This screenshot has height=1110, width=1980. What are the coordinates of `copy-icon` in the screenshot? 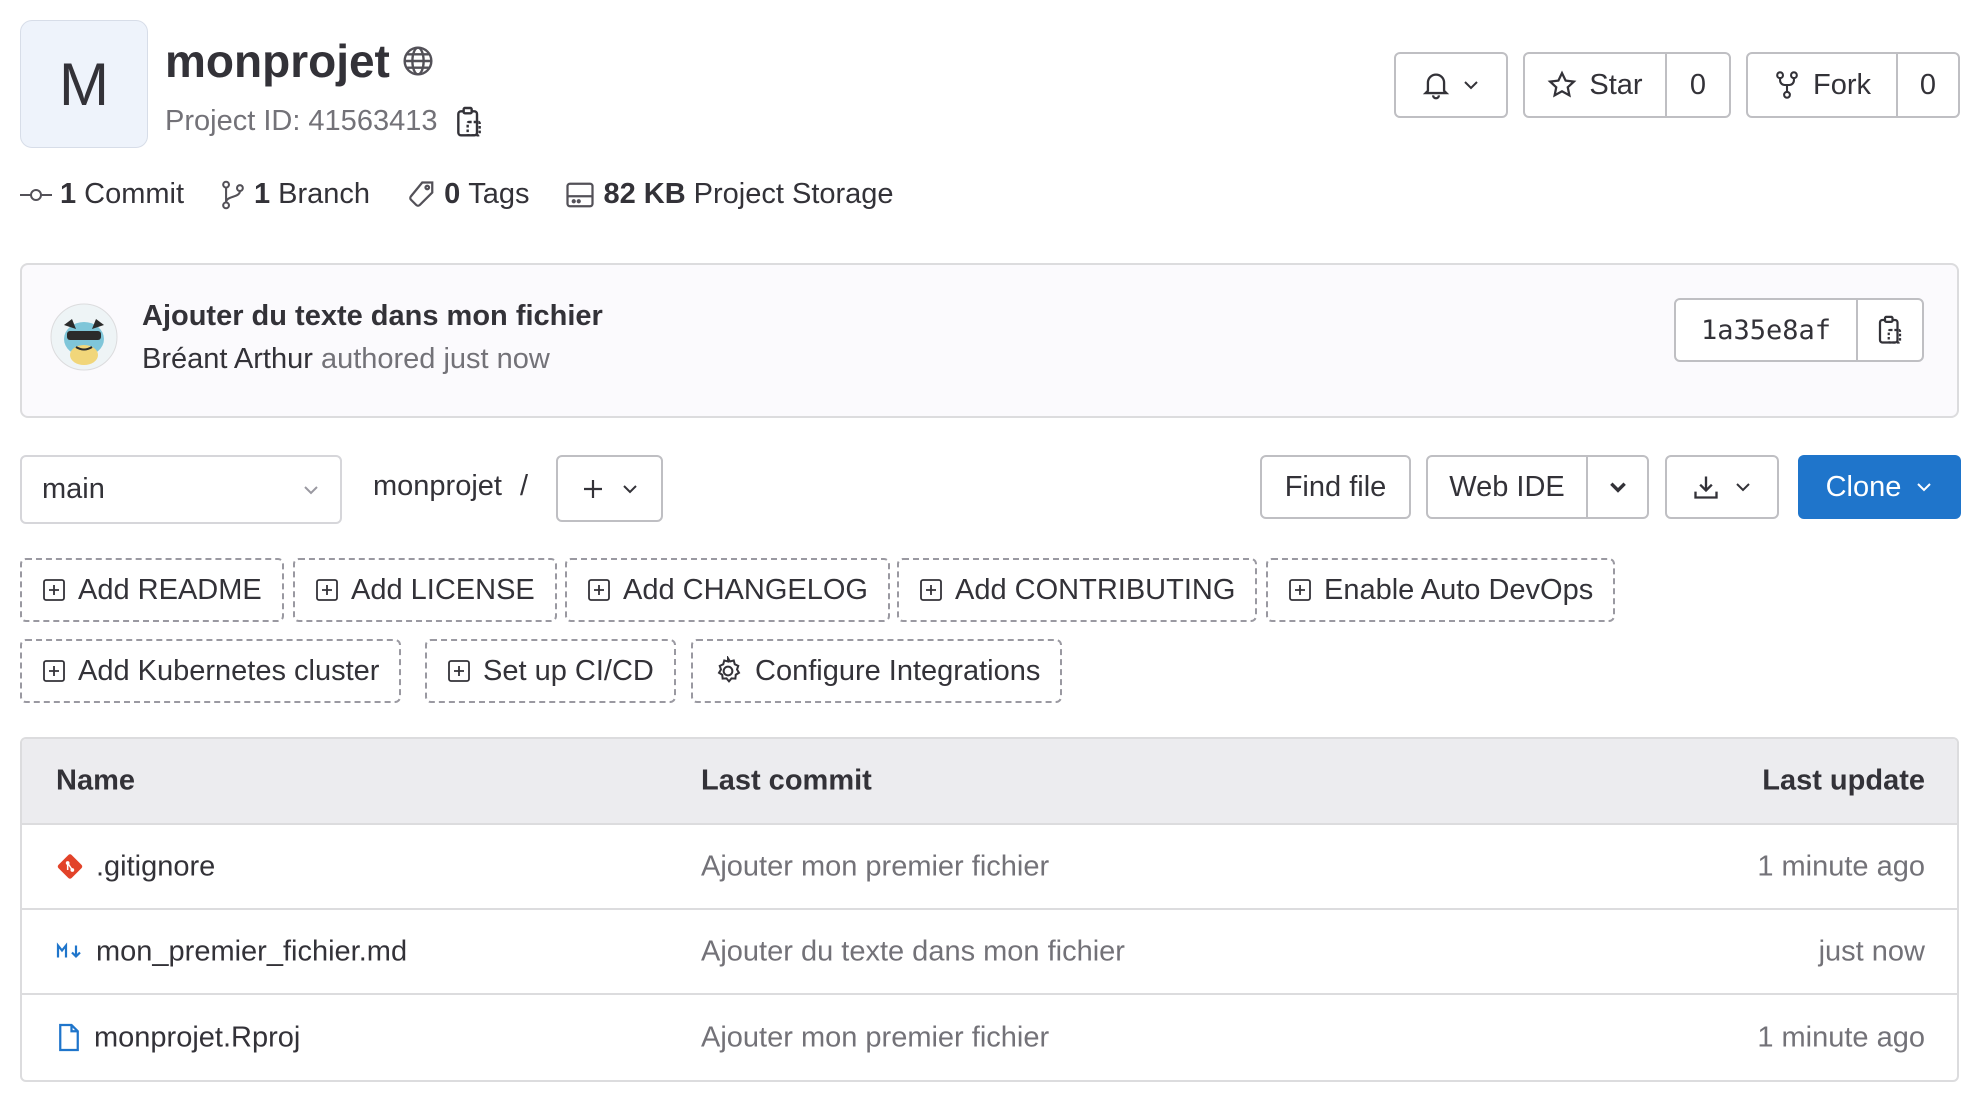 It's located at (1890, 330).